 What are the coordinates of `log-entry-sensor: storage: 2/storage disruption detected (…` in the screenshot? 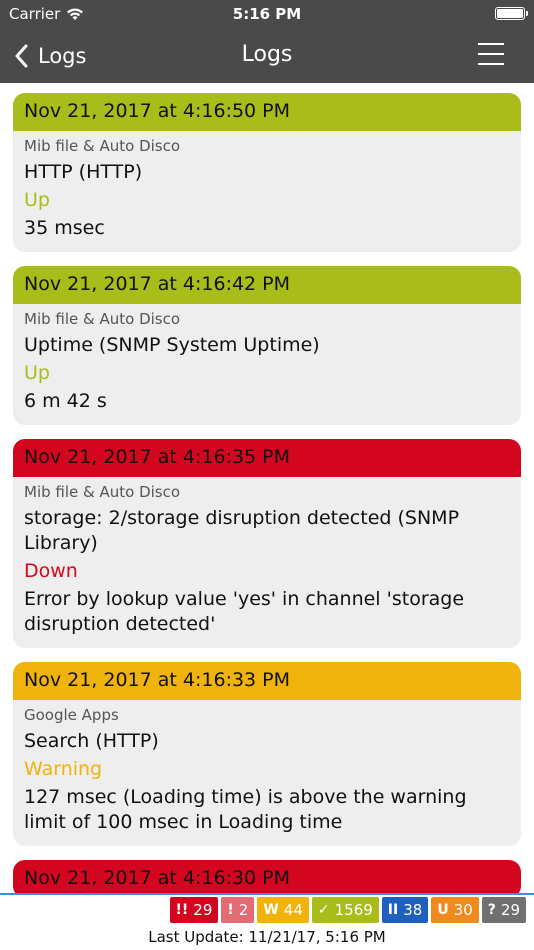 It's located at (242, 530).